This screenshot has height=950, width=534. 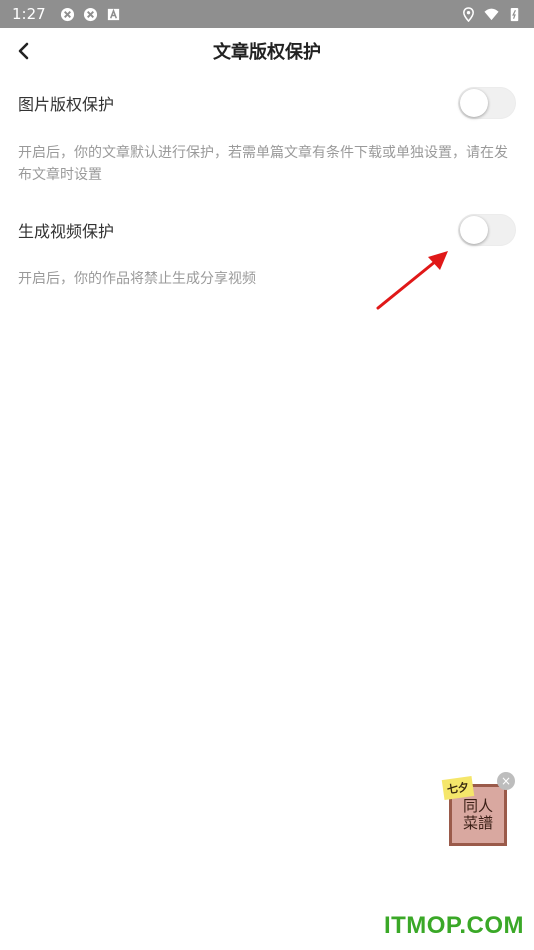 I want to click on setting-label: 图片版权保护, so click(x=66, y=104).